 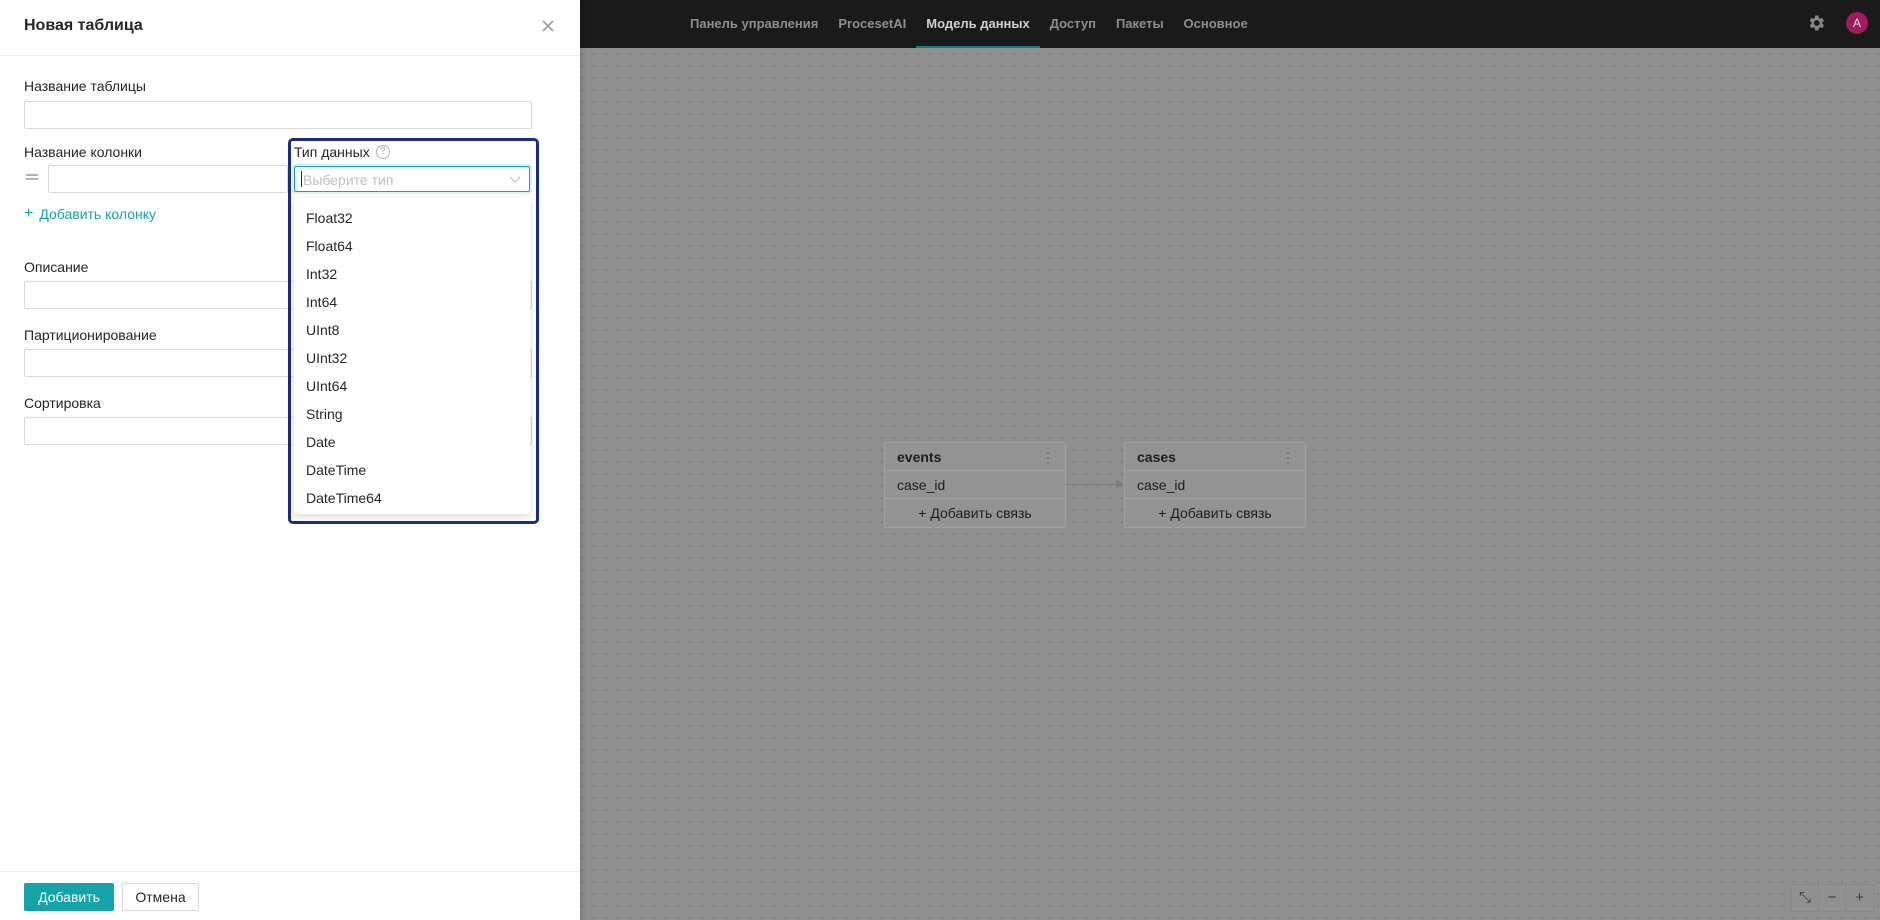 What do you see at coordinates (69, 897) in the screenshot?
I see `add-button: Добавить` at bounding box center [69, 897].